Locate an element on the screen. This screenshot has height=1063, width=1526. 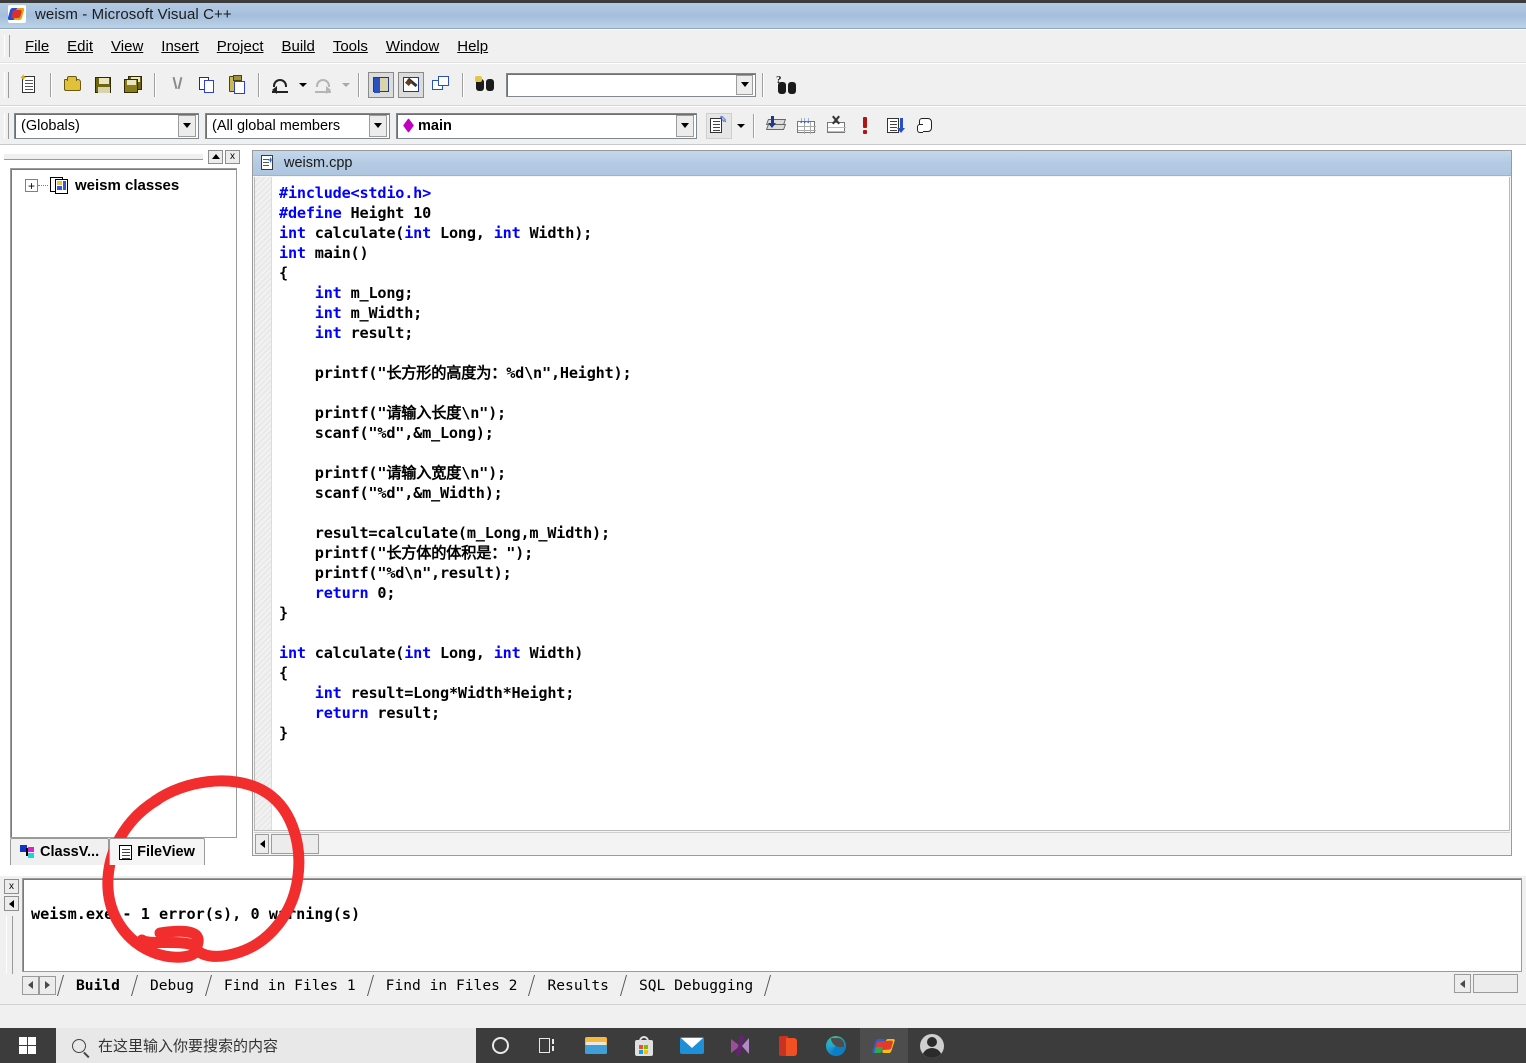
scroll-thumb is located at coordinates (295, 843).